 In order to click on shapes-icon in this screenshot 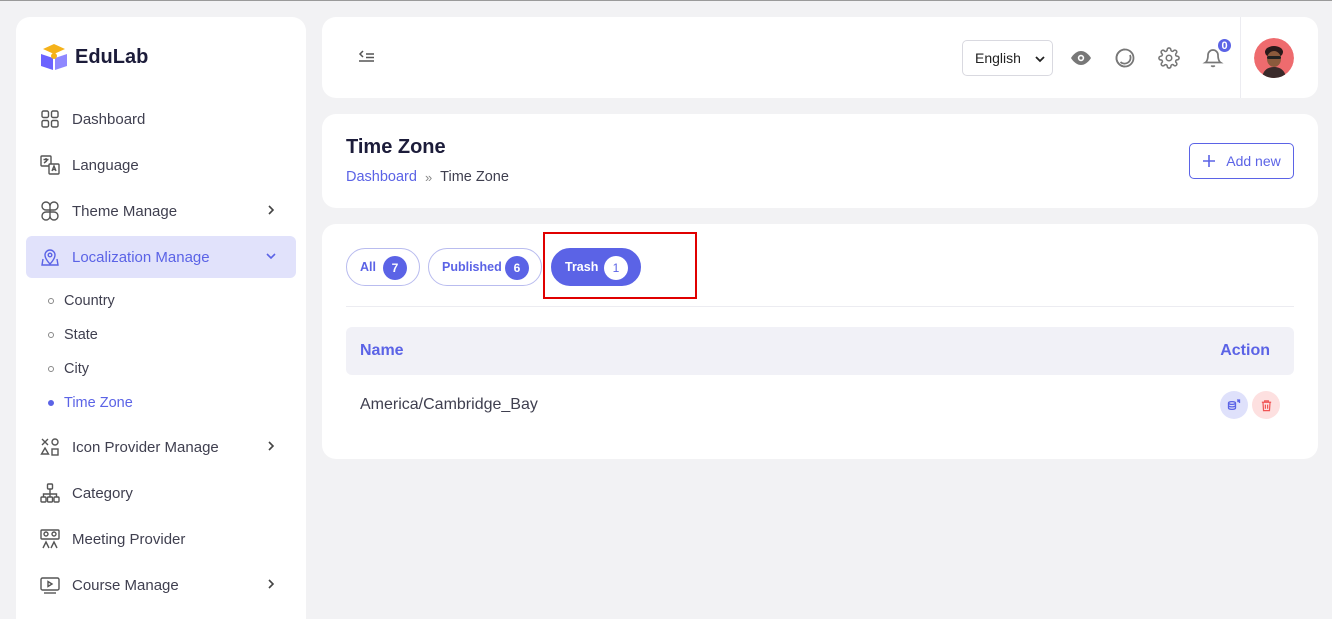, I will do `click(50, 447)`.